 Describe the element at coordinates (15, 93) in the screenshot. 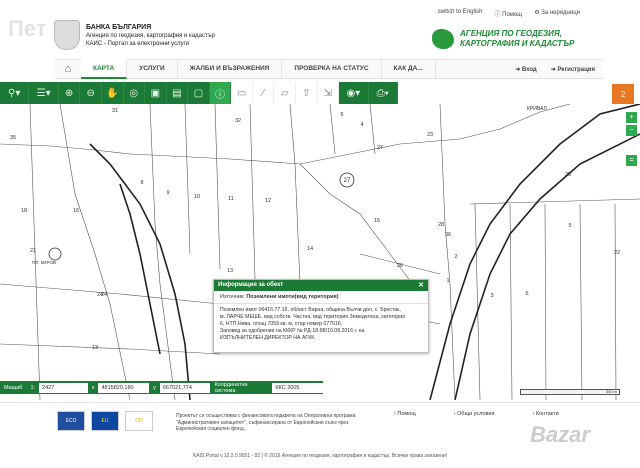

I see `search-icon: ⚲▾` at that location.